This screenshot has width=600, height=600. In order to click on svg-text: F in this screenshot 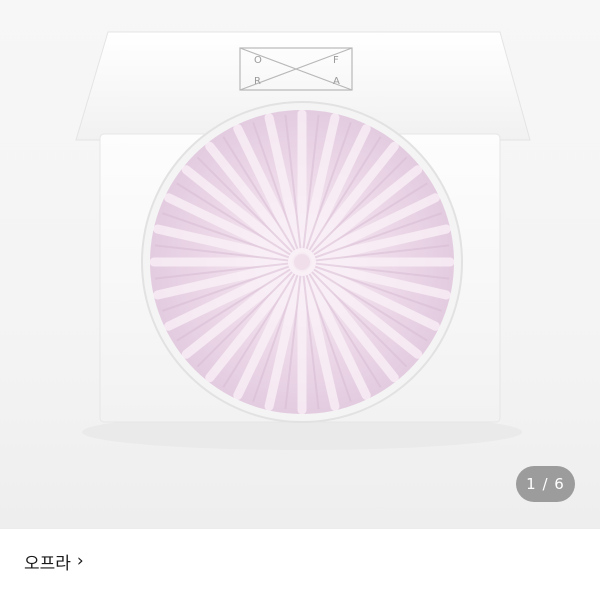, I will do `click(336, 60)`.